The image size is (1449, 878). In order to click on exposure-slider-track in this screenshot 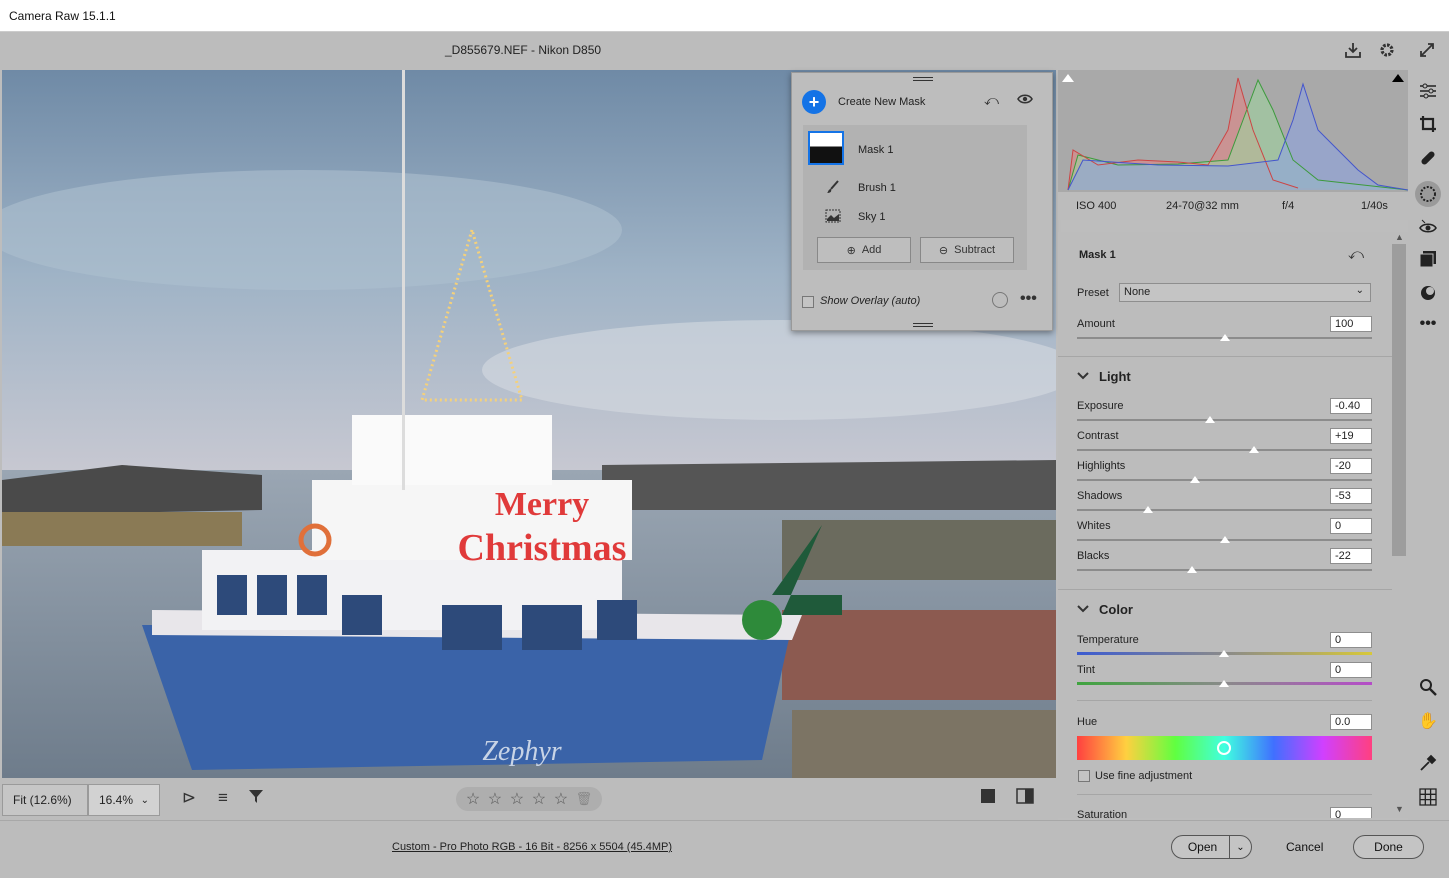, I will do `click(1224, 420)`.